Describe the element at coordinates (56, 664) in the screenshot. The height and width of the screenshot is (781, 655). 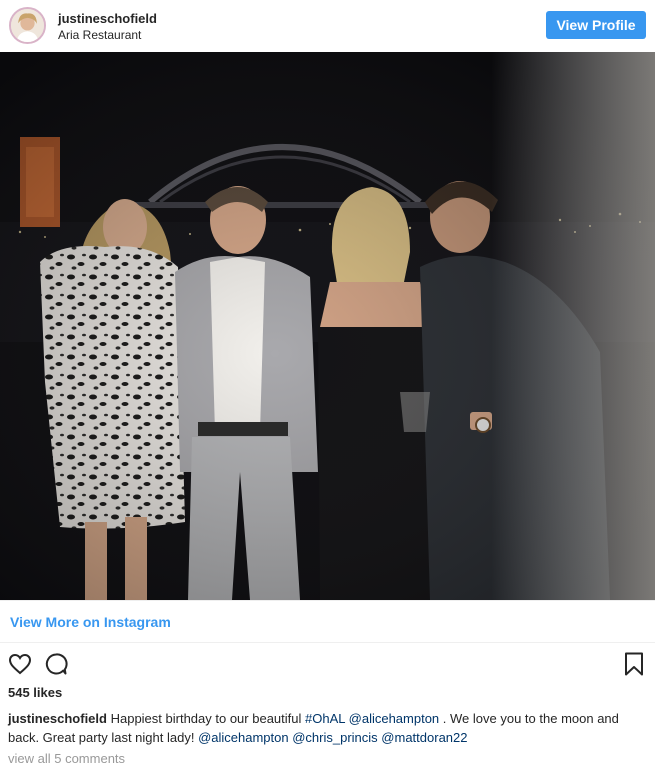
I see `speech-bubble-icon` at that location.